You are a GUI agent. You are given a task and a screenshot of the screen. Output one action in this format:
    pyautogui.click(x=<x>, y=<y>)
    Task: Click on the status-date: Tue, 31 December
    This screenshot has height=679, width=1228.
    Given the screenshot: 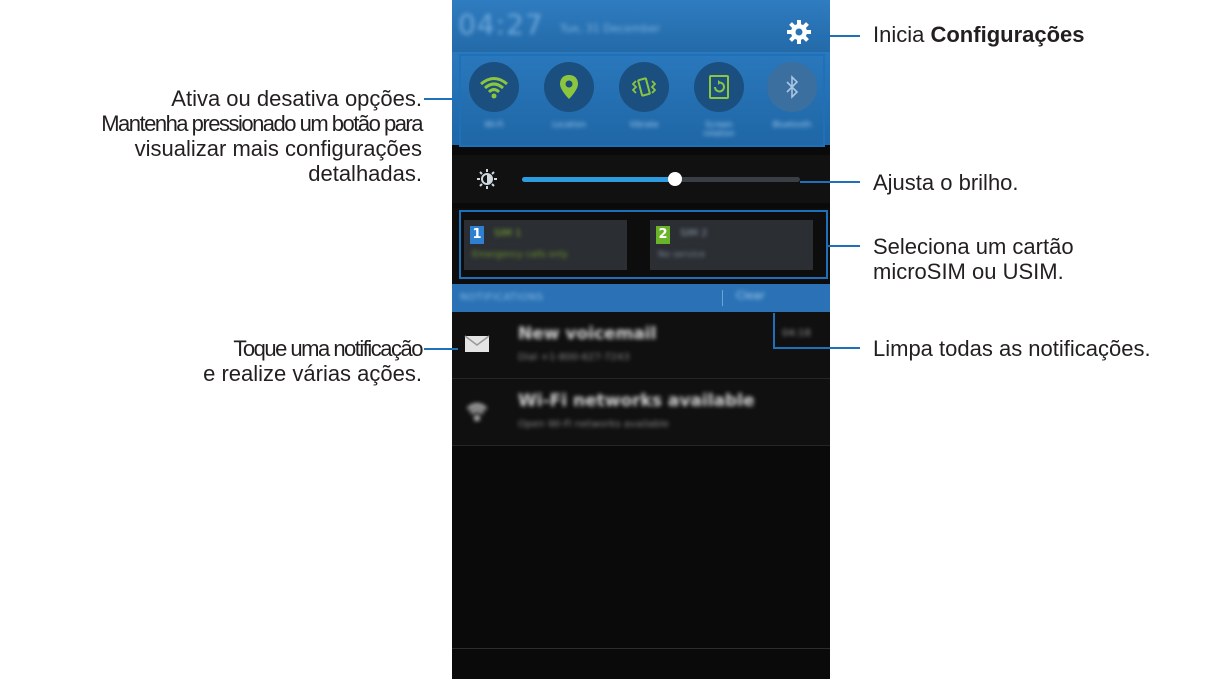 What is the action you would take?
    pyautogui.click(x=610, y=28)
    